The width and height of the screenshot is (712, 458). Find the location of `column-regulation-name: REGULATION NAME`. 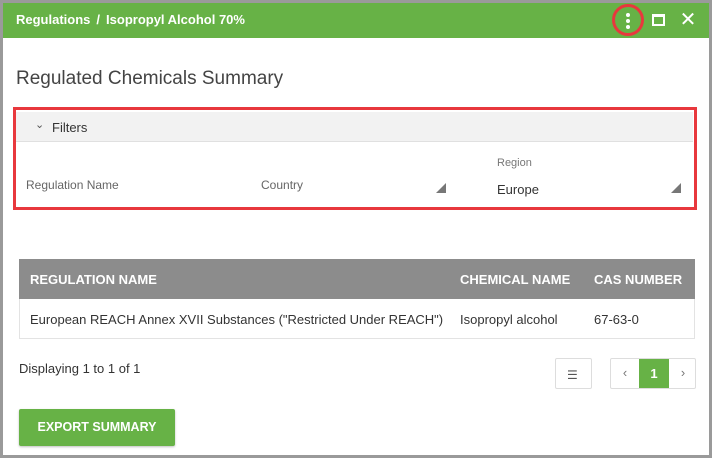

column-regulation-name: REGULATION NAME is located at coordinates (93, 279).